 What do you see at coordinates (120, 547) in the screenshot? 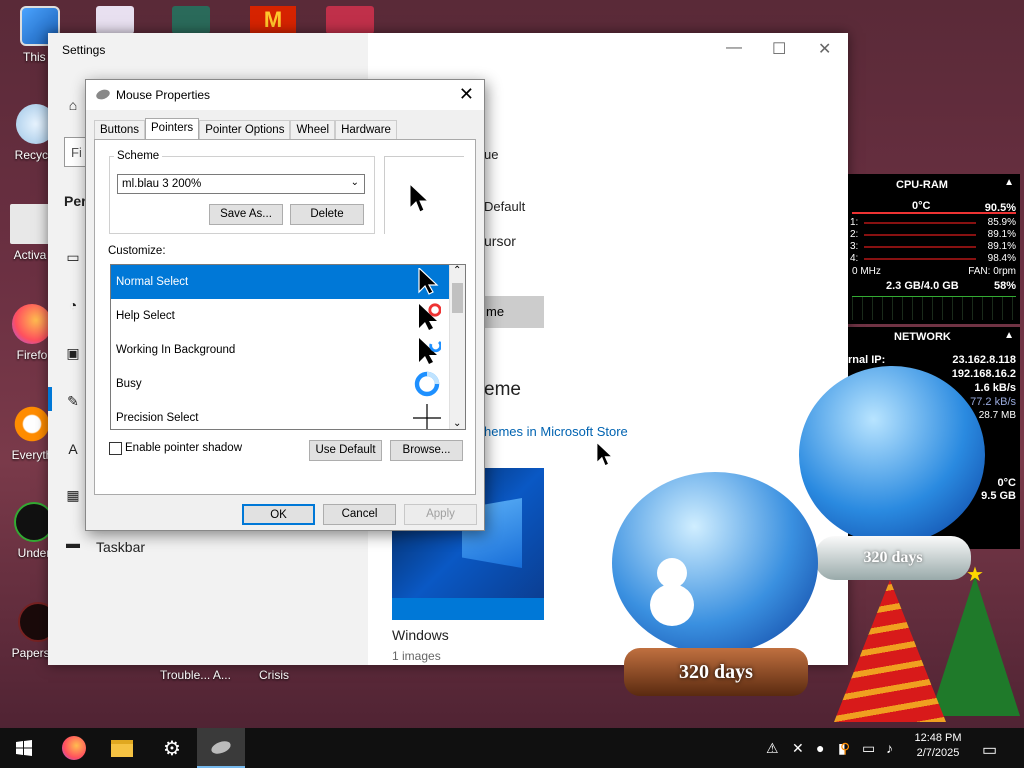
I see `nav-item-taskbar: Taskbar` at bounding box center [120, 547].